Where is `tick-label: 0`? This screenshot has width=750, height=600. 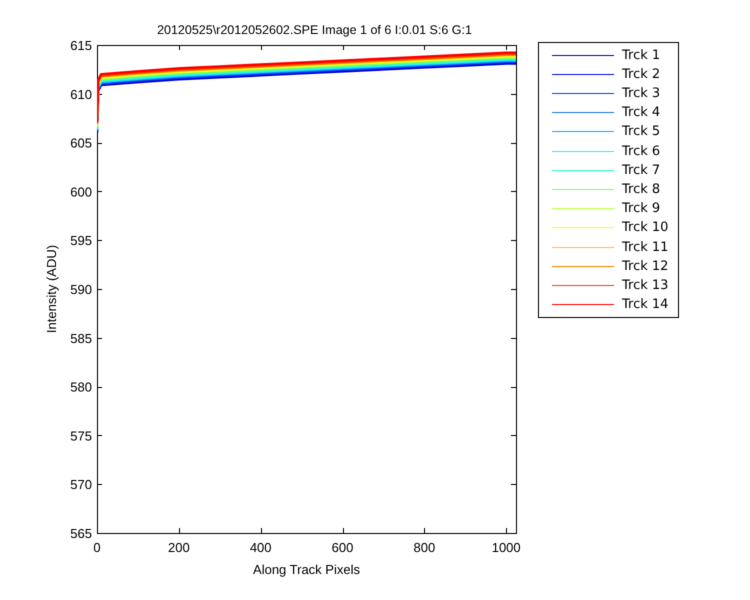
tick-label: 0 is located at coordinates (97, 547).